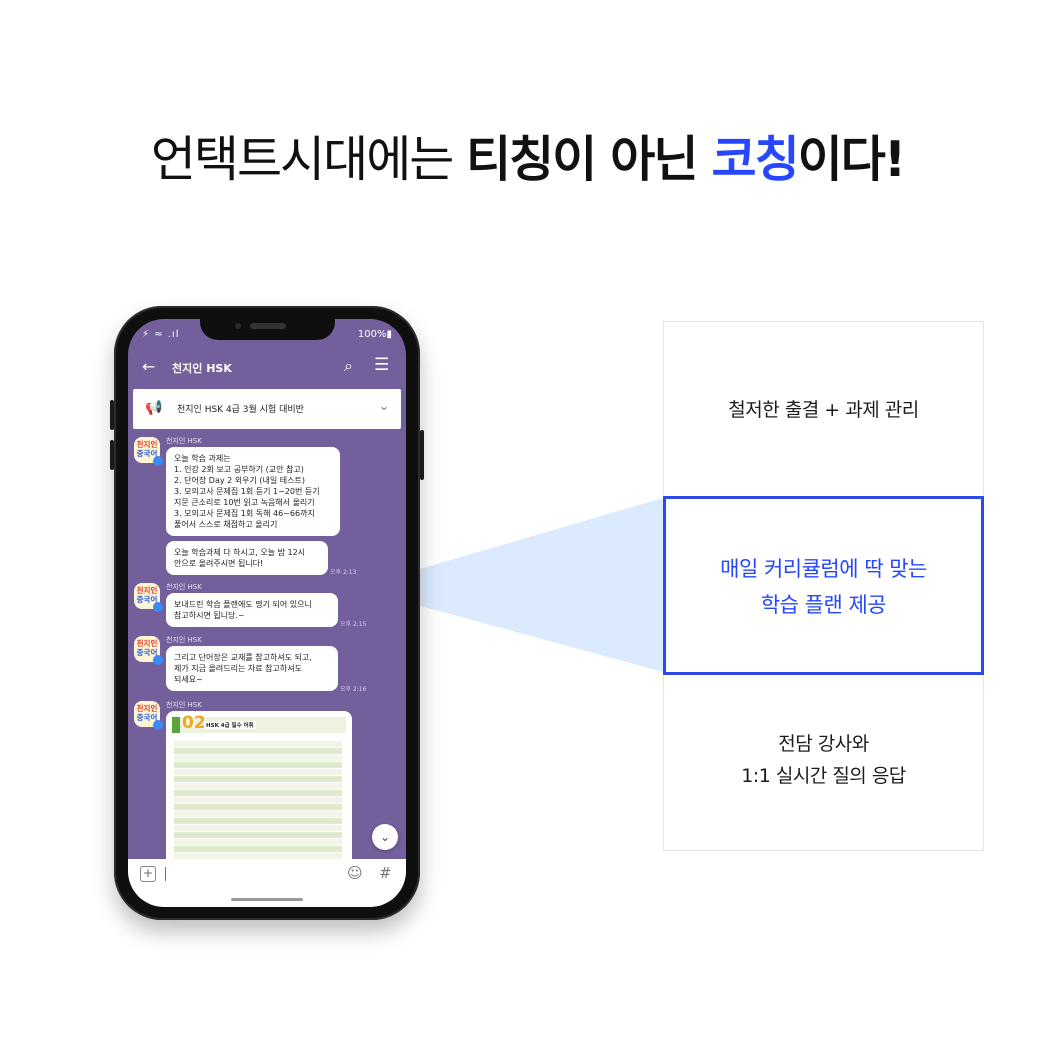 The height and width of the screenshot is (1042, 1055). Describe the element at coordinates (823, 569) in the screenshot. I see `feature-study-plan-line-1: 매일 커리큘럼에 딱 맞는` at that location.